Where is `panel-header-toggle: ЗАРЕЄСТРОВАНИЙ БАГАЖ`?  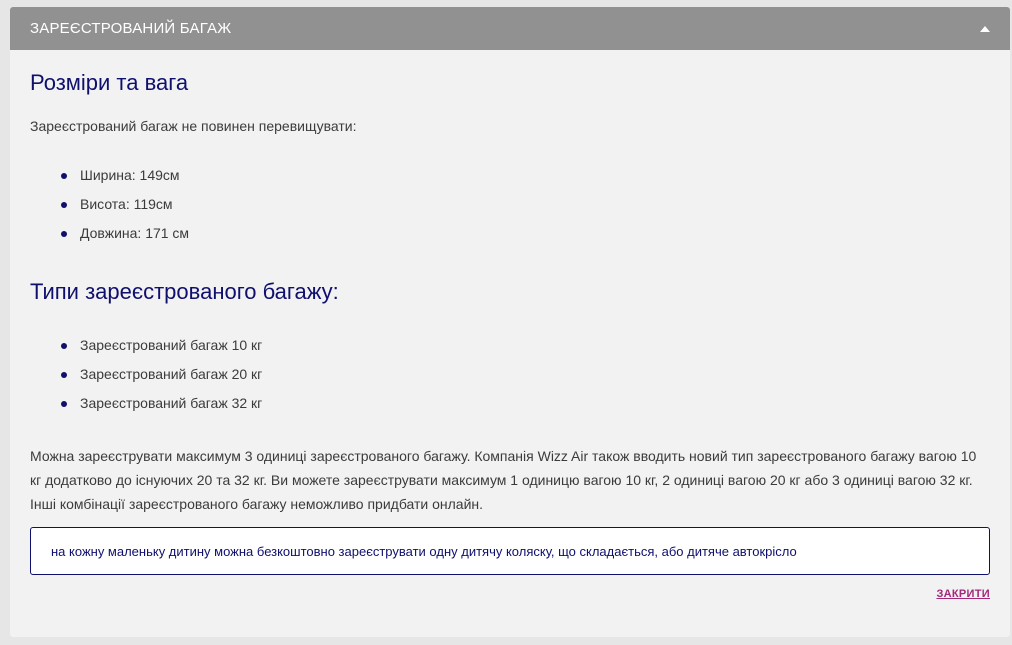
panel-header-toggle: ЗАРЕЄСТРОВАНИЙ БАГАЖ is located at coordinates (510, 28).